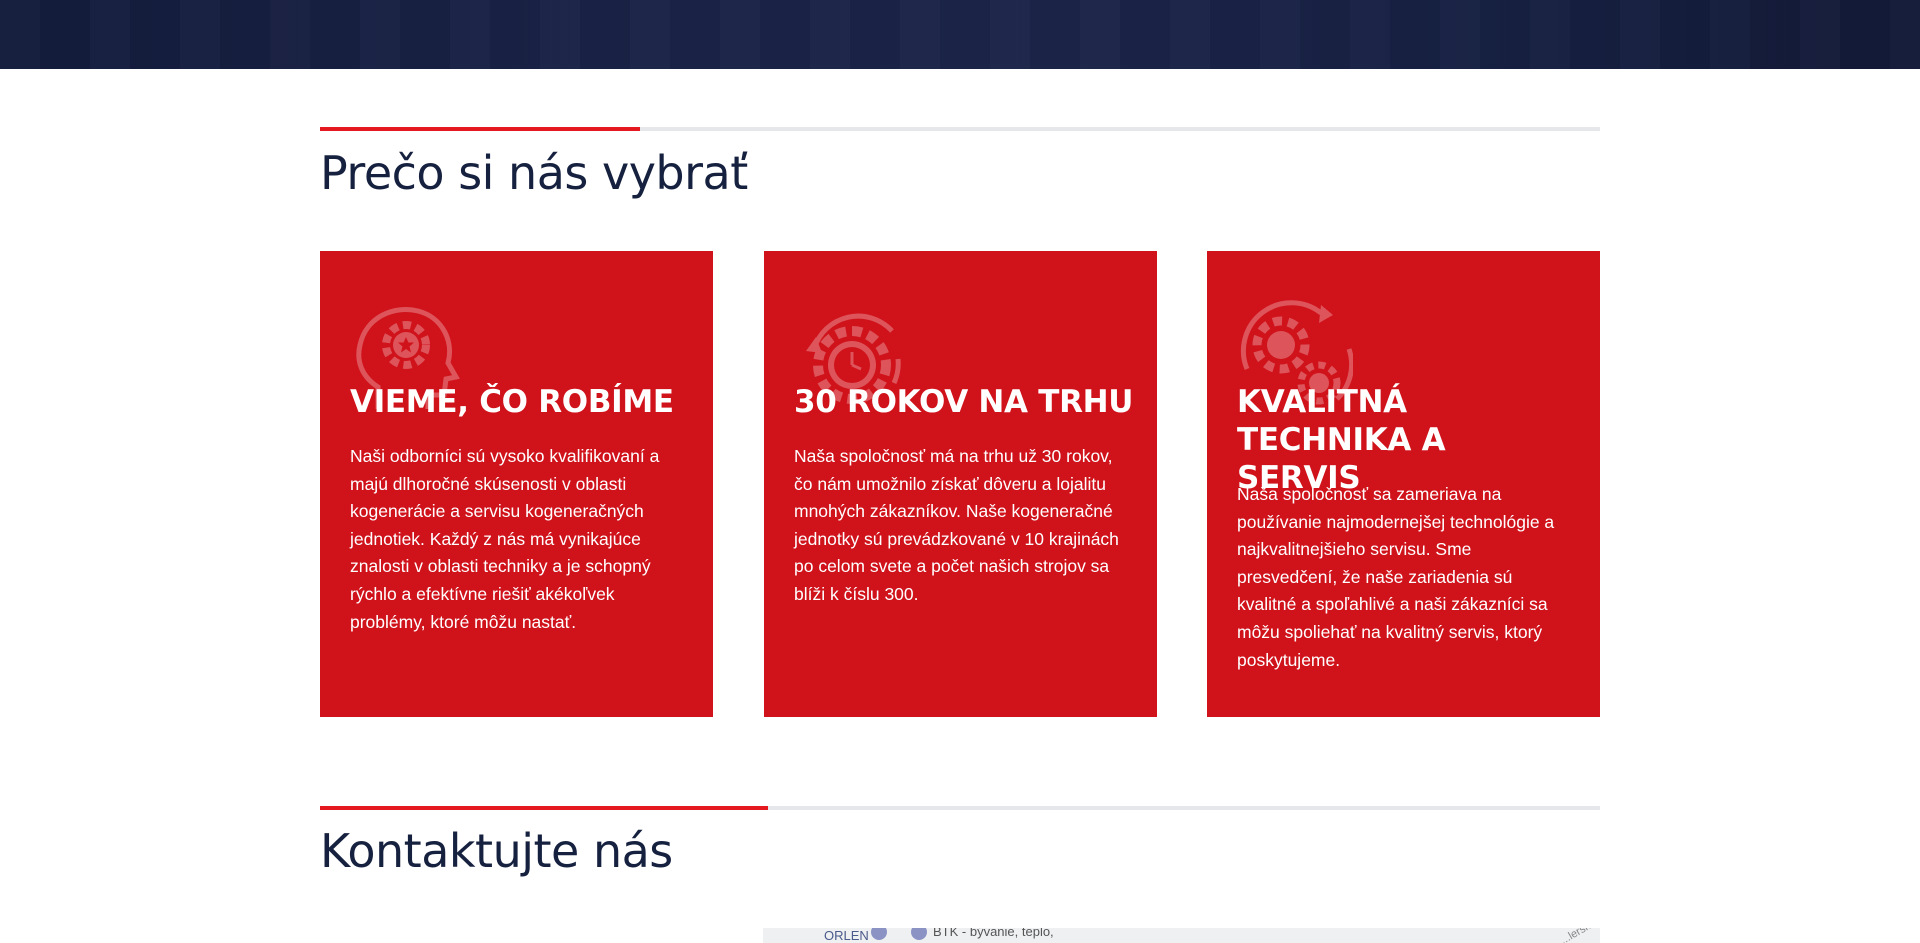  What do you see at coordinates (960, 34) in the screenshot?
I see `hero-banner` at bounding box center [960, 34].